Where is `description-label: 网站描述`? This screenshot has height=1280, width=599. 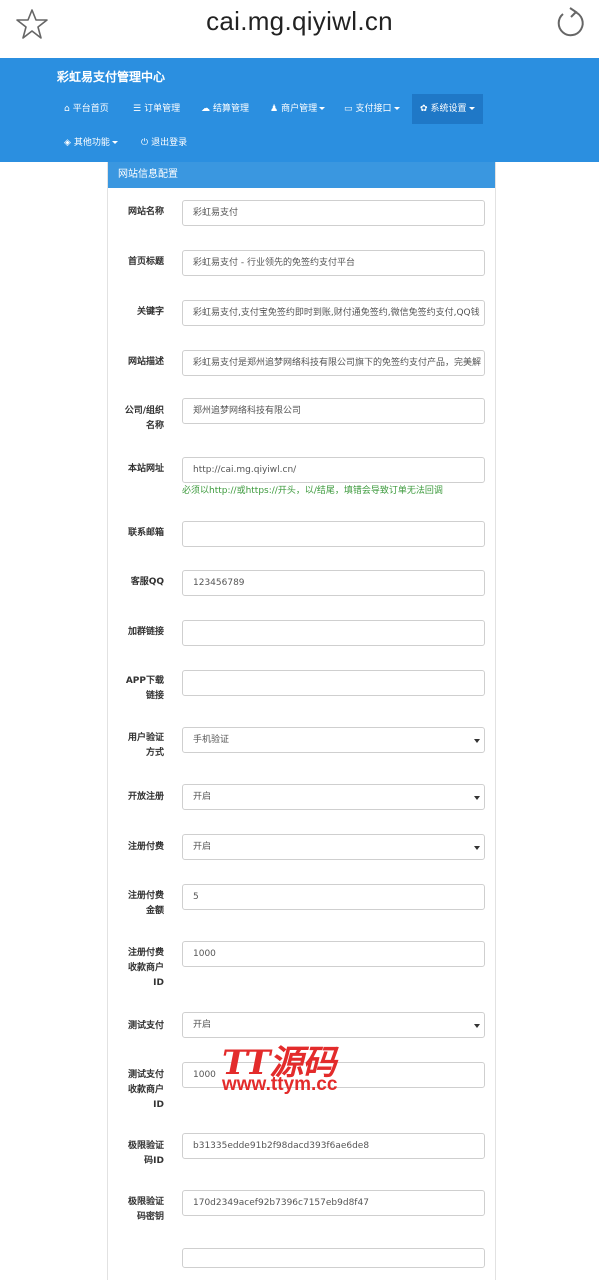
description-label: 网站描述 is located at coordinates (145, 362).